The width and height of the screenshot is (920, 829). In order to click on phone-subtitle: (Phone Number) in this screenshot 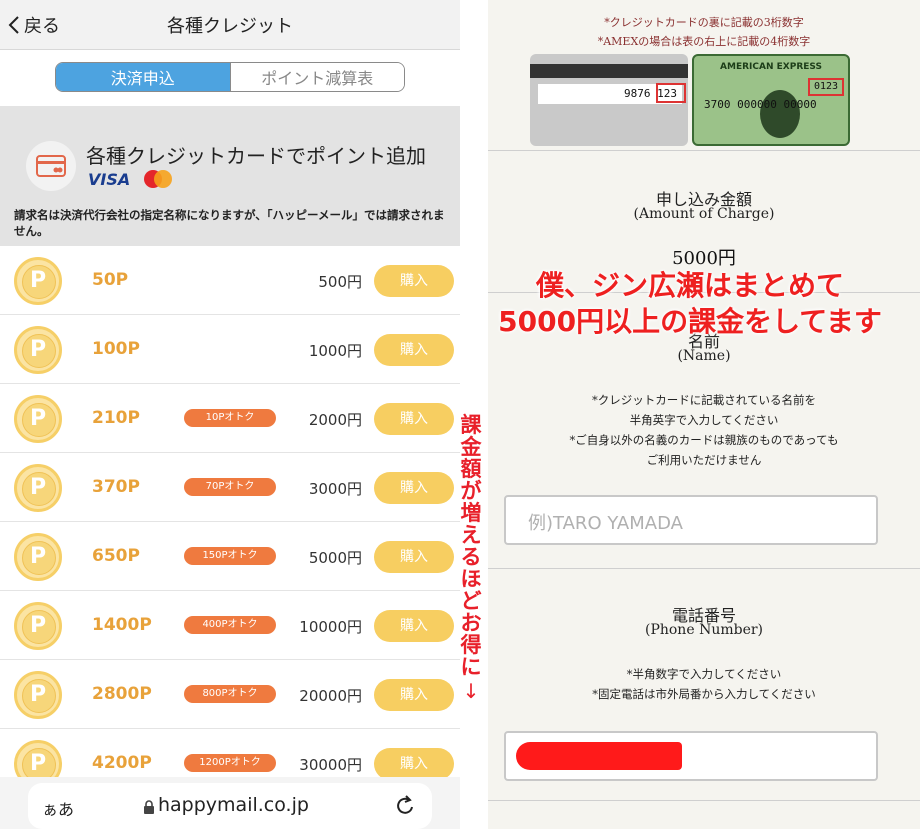, I will do `click(704, 630)`.